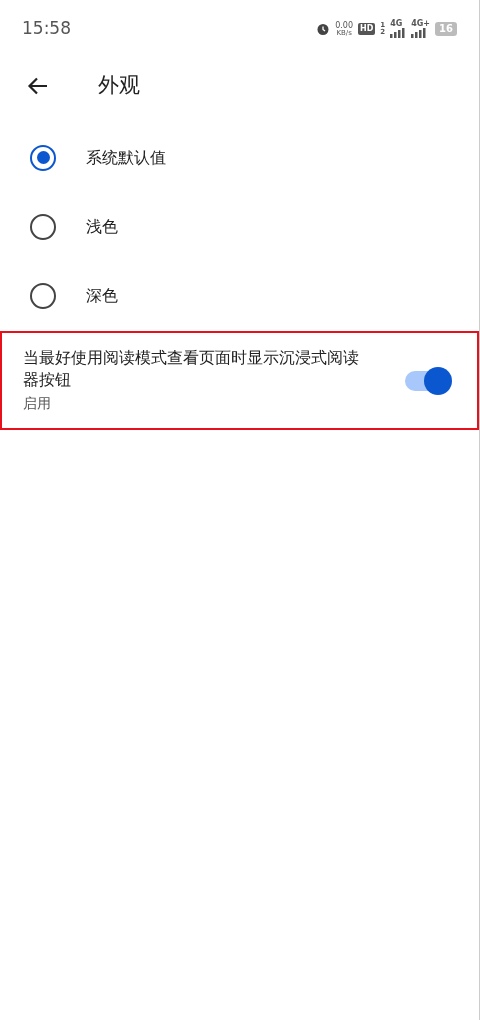  I want to click on toggle-switch, so click(429, 380).